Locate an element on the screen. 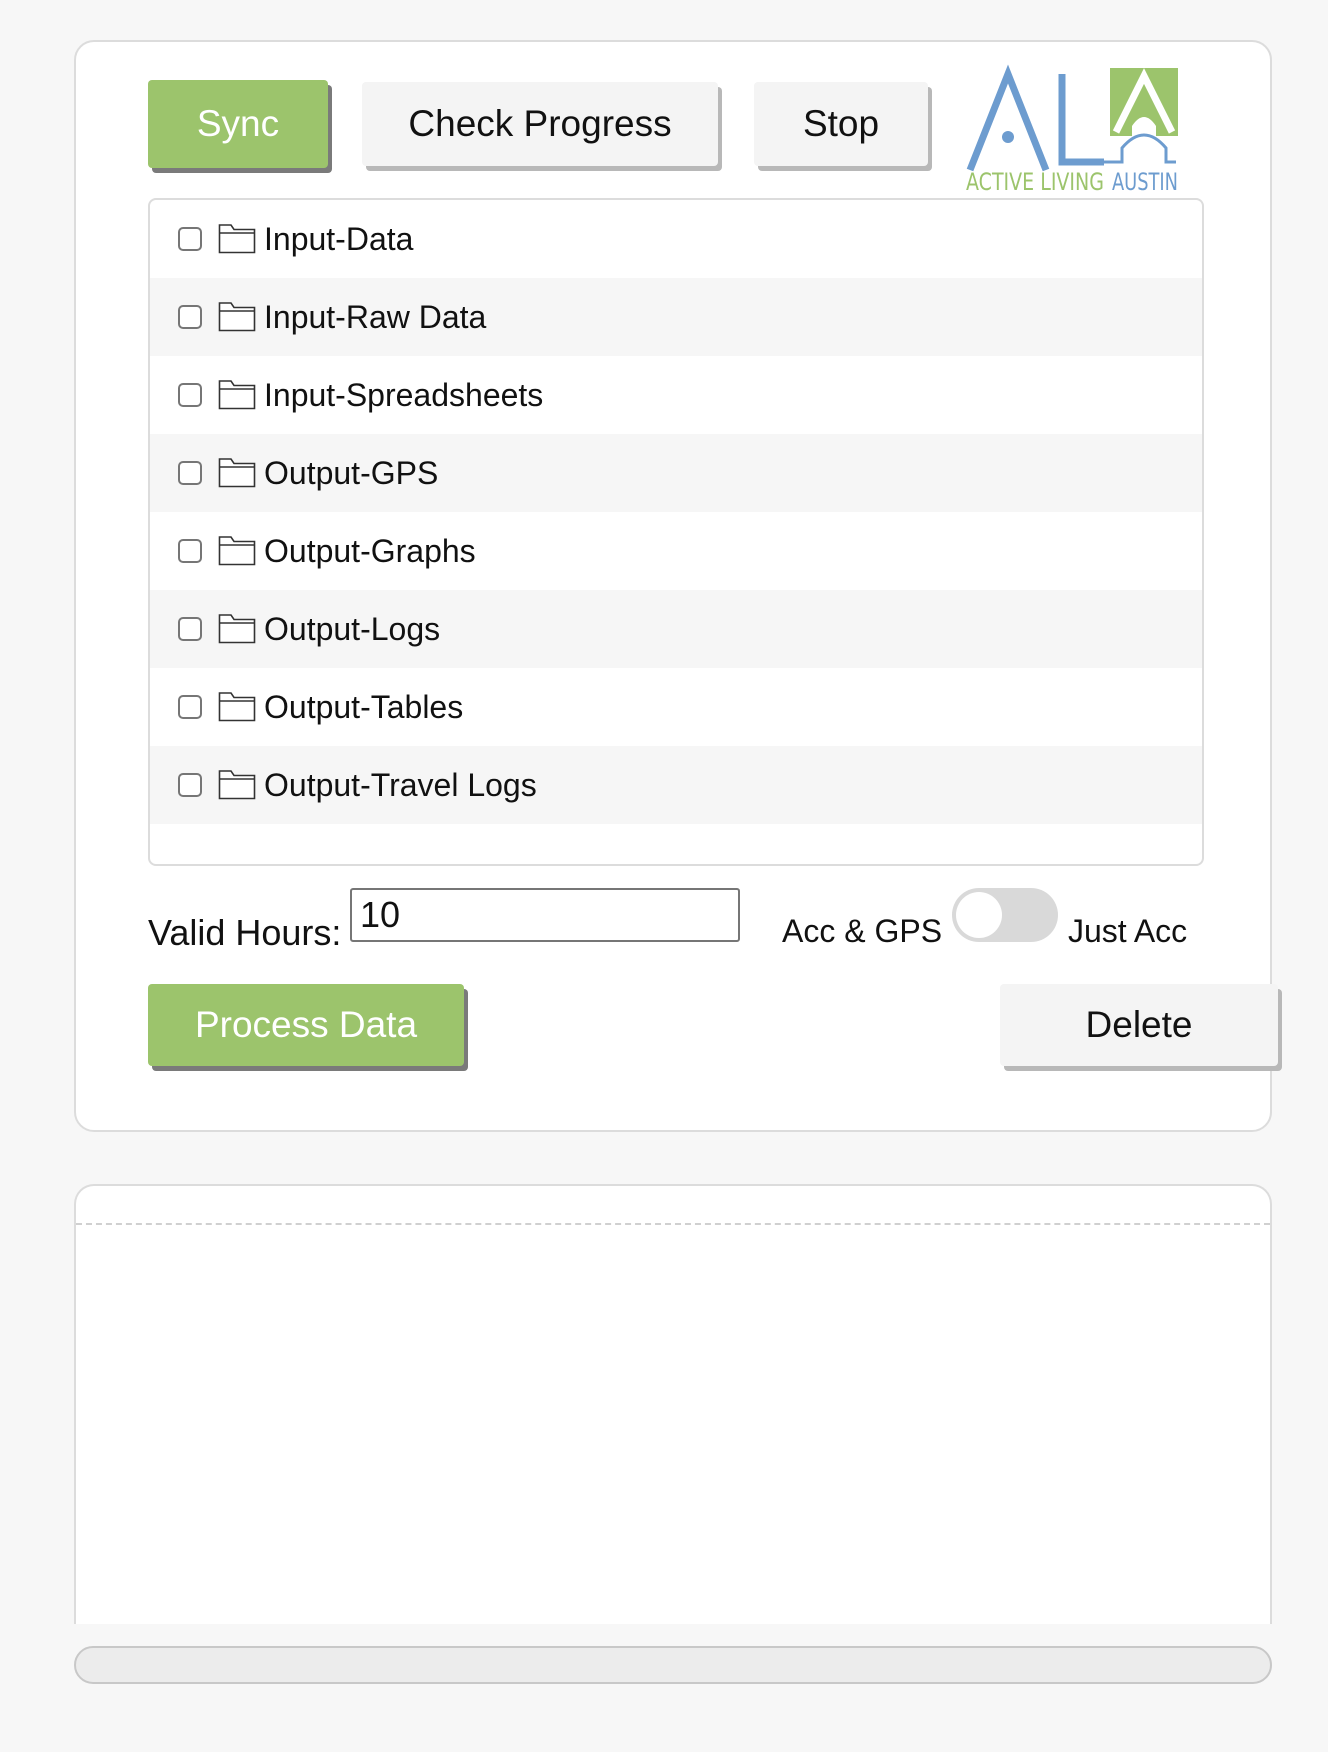  folder-row: Input-Spreadsheets is located at coordinates (676, 395).